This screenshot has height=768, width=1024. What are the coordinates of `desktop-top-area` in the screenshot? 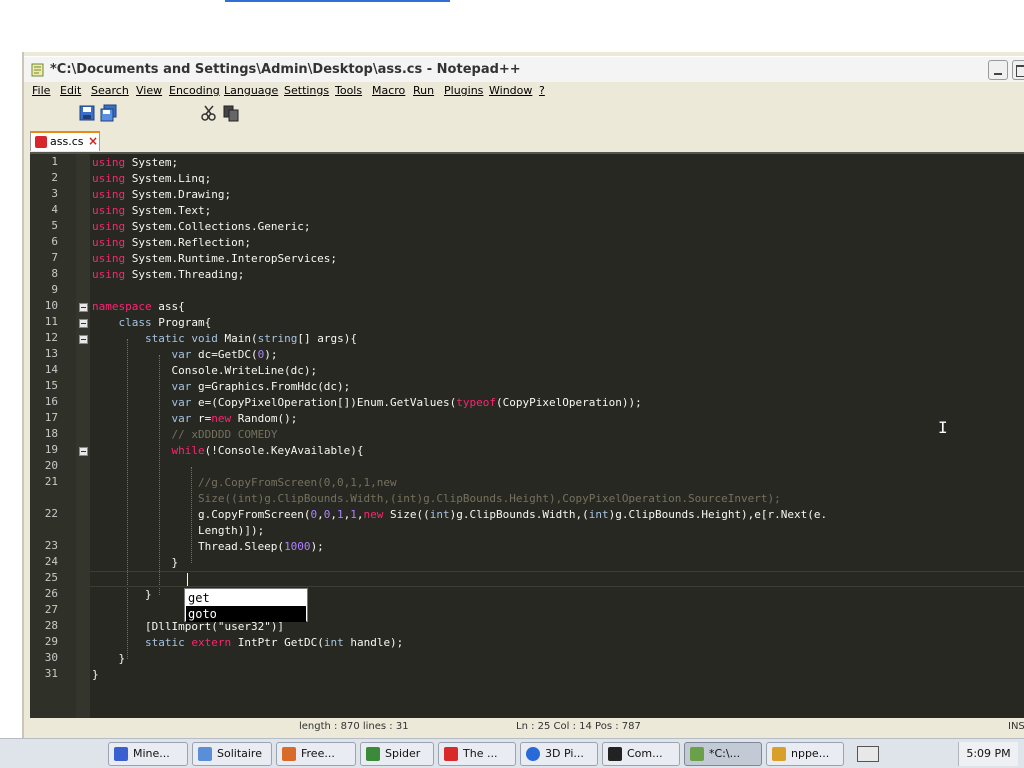 It's located at (512, 26).